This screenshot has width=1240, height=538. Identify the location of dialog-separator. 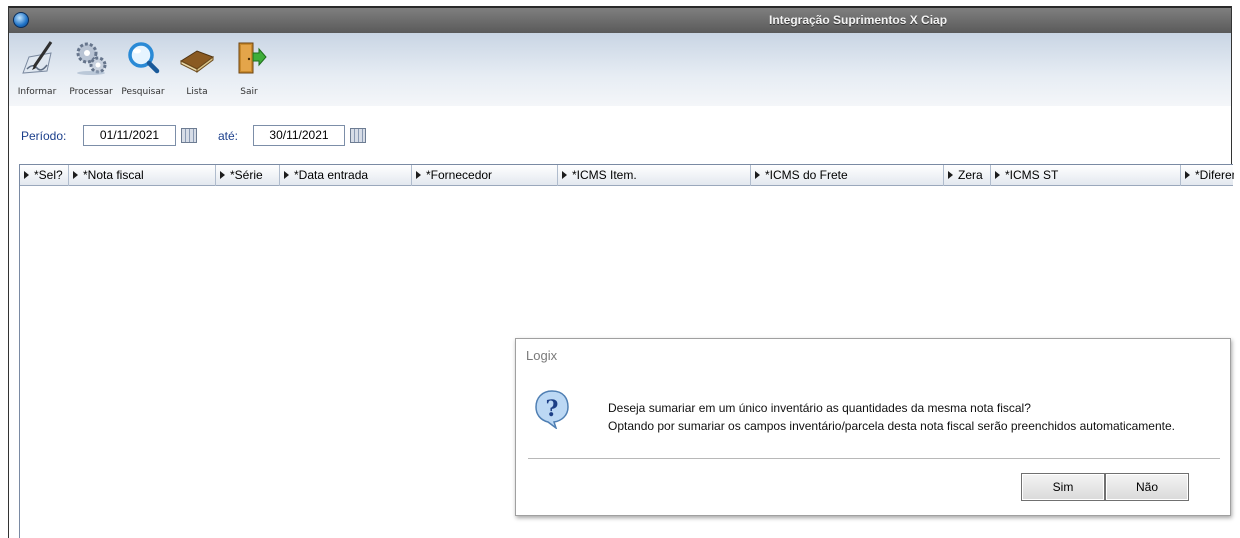
(874, 458).